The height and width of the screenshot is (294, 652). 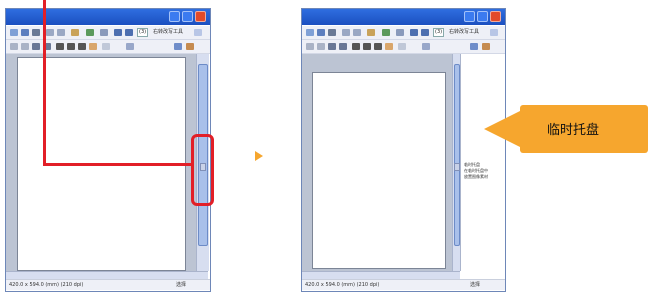 What do you see at coordinates (573, 130) in the screenshot?
I see `tray-callout-label: 临时托盘` at bounding box center [573, 130].